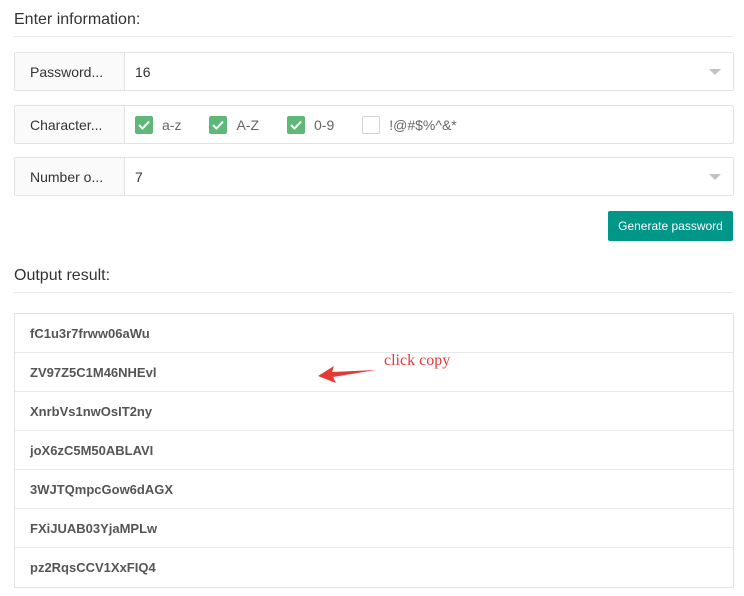 The image size is (744, 596). What do you see at coordinates (374, 567) in the screenshot?
I see `password-result-row: pz2RqsCCV1XxFIQ4` at bounding box center [374, 567].